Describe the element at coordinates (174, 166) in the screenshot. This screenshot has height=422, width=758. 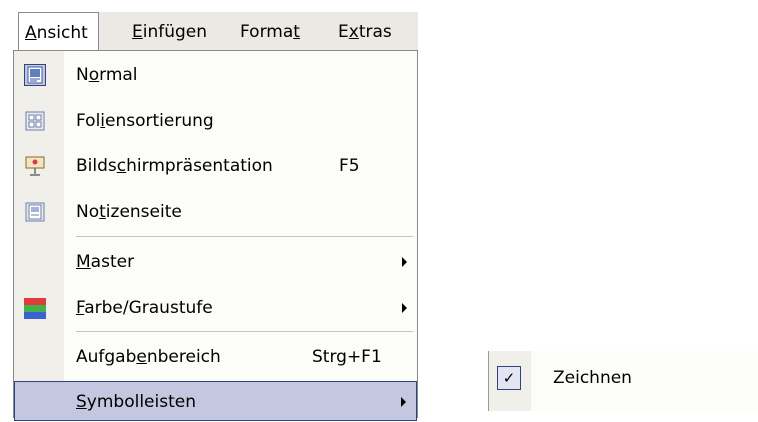
I see `menu-item-label: Bildschirmpräsentation` at that location.